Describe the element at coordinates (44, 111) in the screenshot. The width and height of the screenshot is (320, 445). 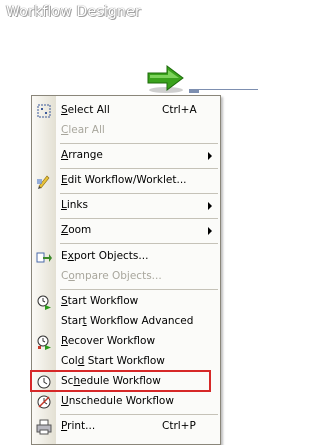
I see `select-all-icon` at that location.